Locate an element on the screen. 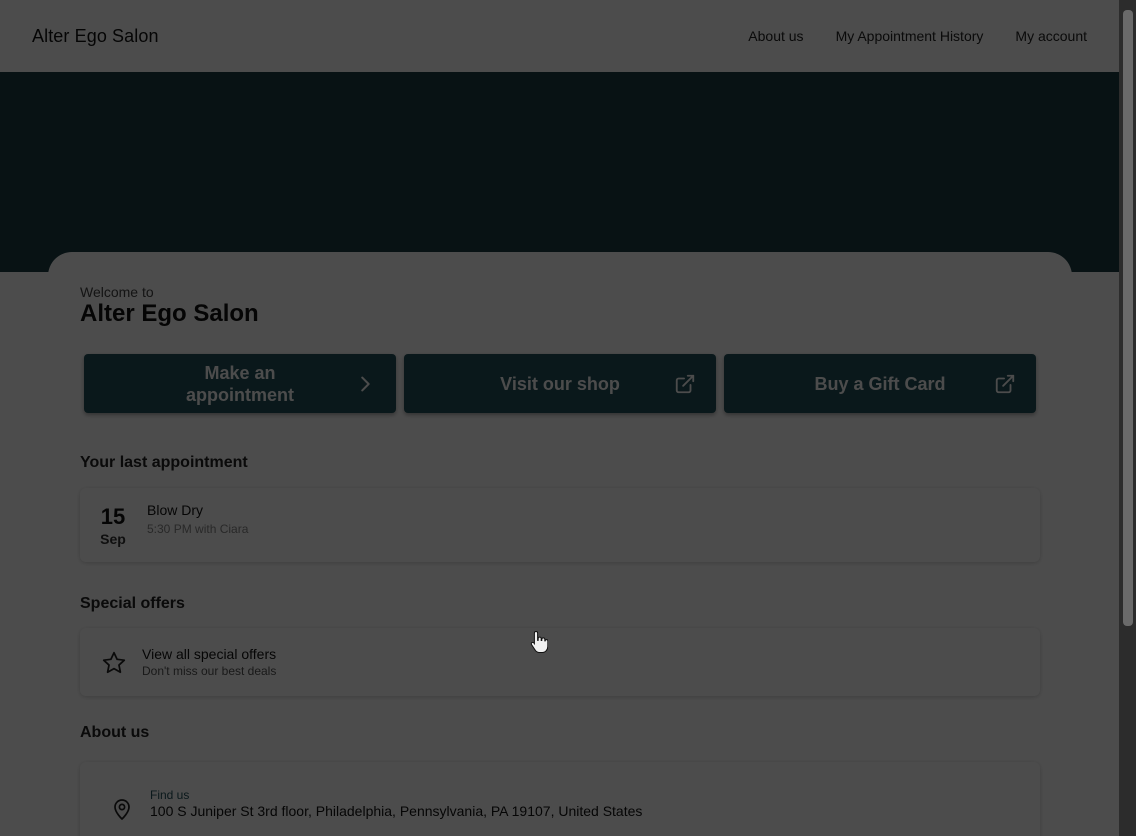  appointment-service: Blow Dry is located at coordinates (175, 510).